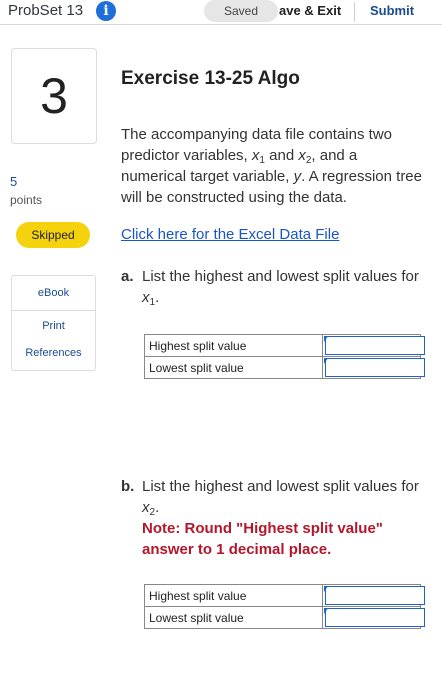 Image resolution: width=442 pixels, height=700 pixels. Describe the element at coordinates (54, 96) in the screenshot. I see `question-number: 3` at that location.